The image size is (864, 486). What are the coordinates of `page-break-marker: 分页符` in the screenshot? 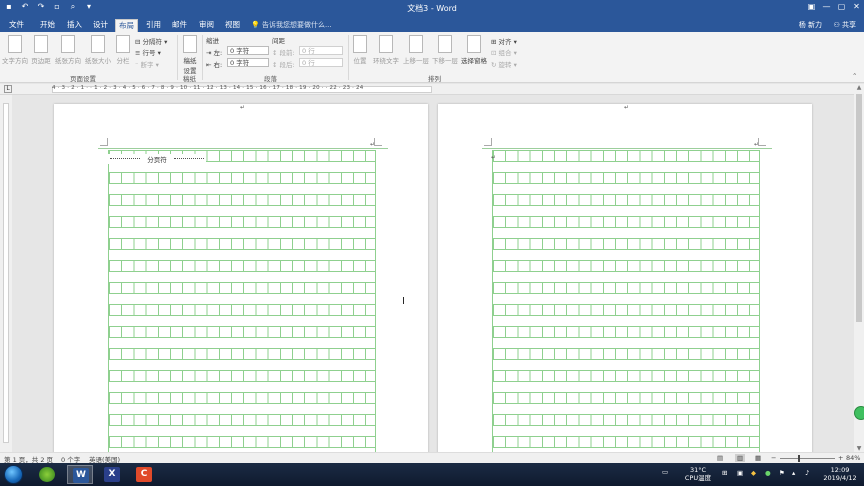 It's located at (157, 159).